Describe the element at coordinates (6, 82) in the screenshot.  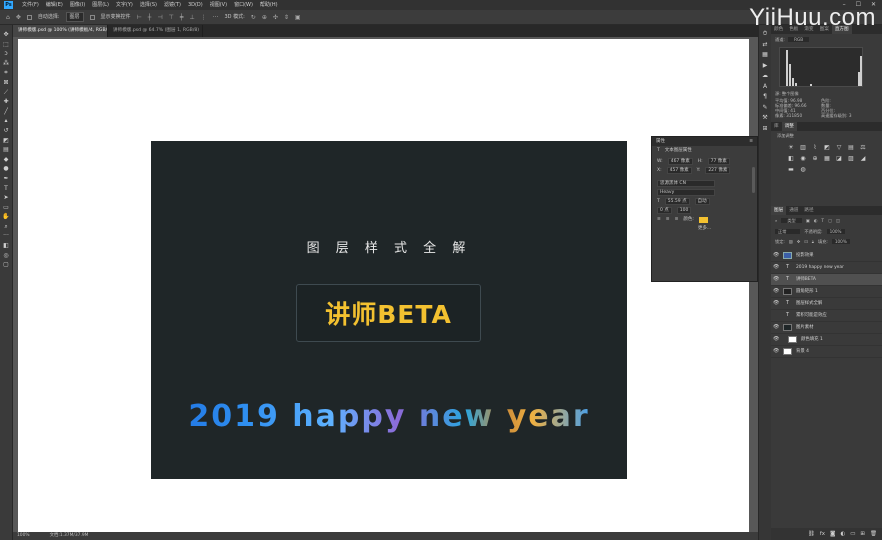
I see `frame-tool-icon: ⊠` at that location.